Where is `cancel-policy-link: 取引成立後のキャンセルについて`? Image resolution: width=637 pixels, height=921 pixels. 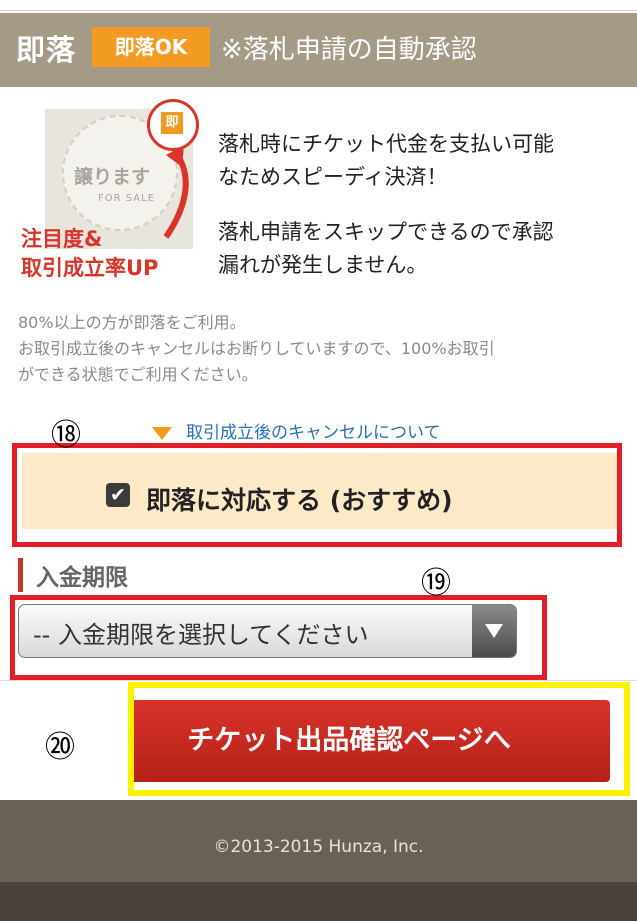
cancel-policy-link: 取引成立後のキャンセルについて is located at coordinates (296, 430).